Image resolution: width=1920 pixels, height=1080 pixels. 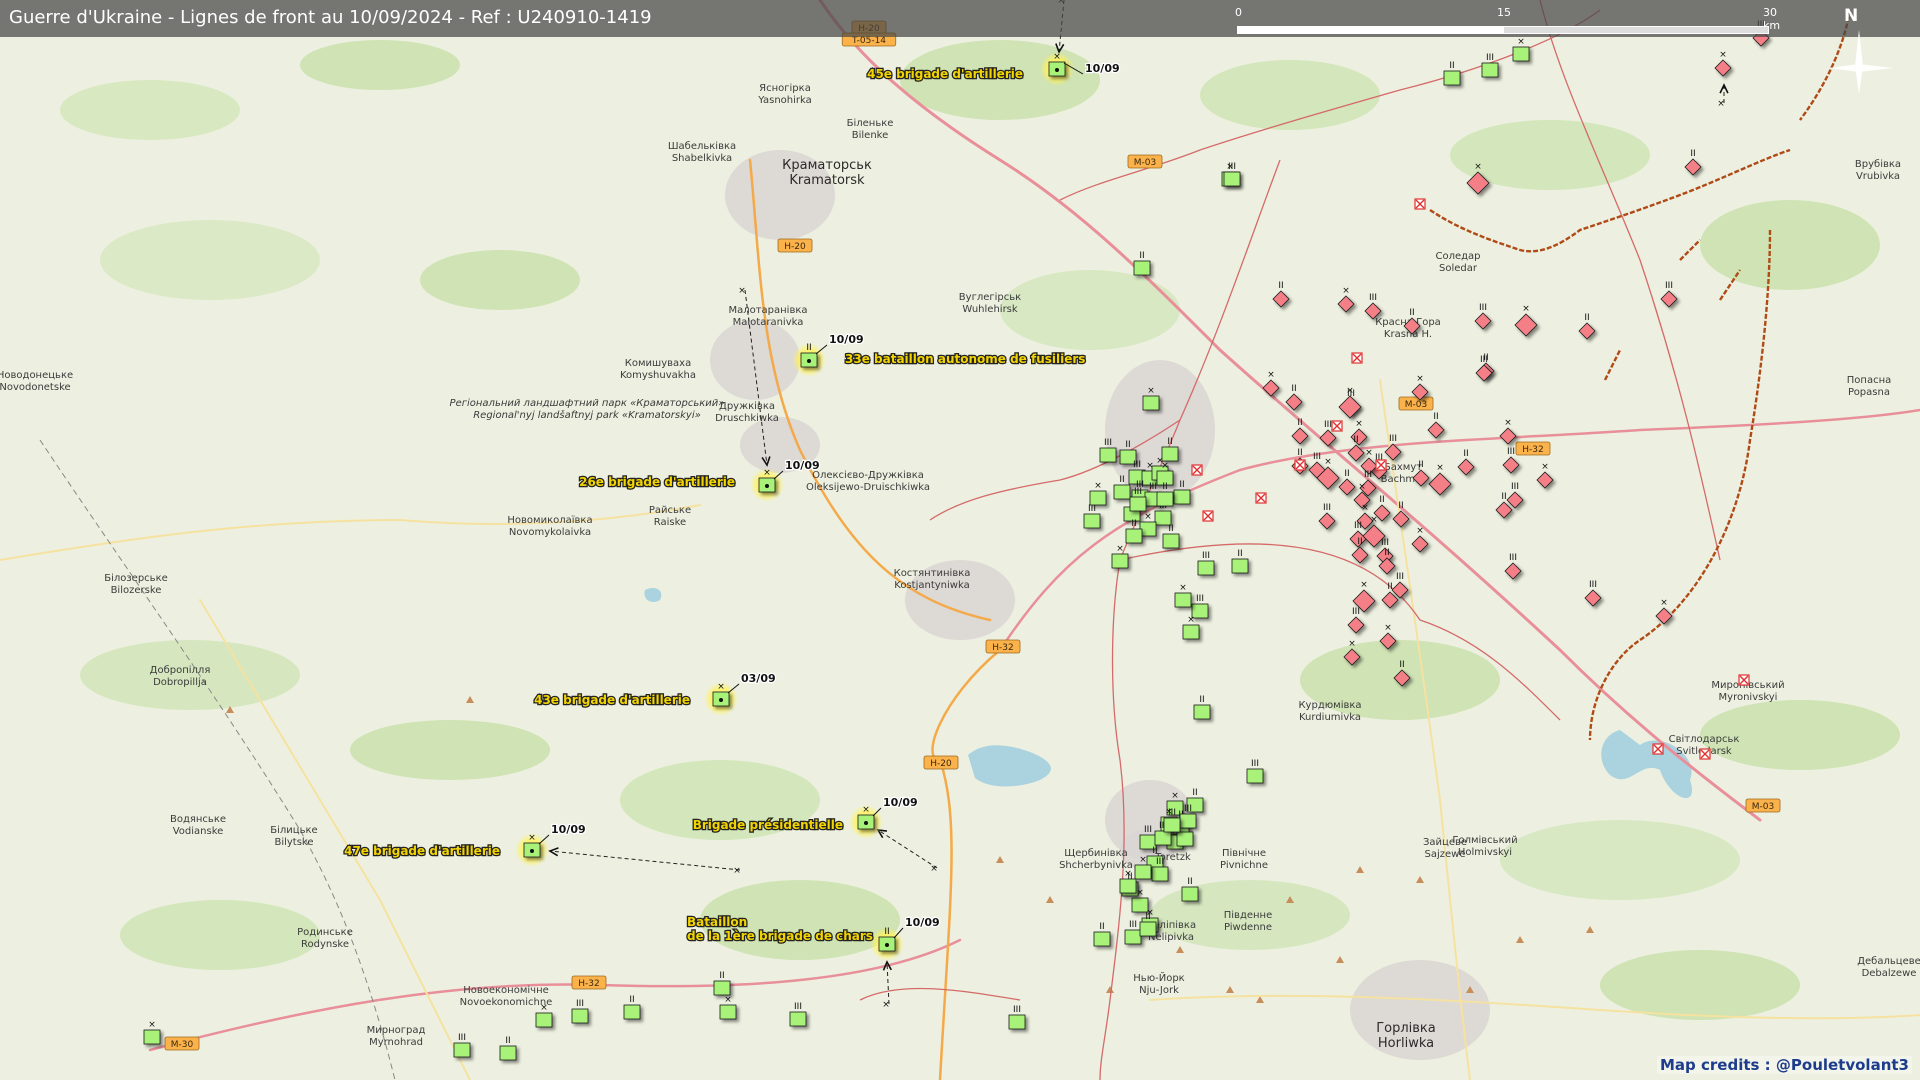 What do you see at coordinates (1406, 1036) in the screenshot?
I see `place-label-25: Горлівка Horliwka` at bounding box center [1406, 1036].